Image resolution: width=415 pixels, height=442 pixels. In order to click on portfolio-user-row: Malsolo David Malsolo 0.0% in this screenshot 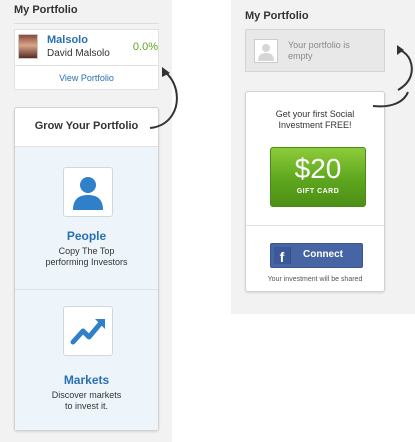, I will do `click(86, 47)`.